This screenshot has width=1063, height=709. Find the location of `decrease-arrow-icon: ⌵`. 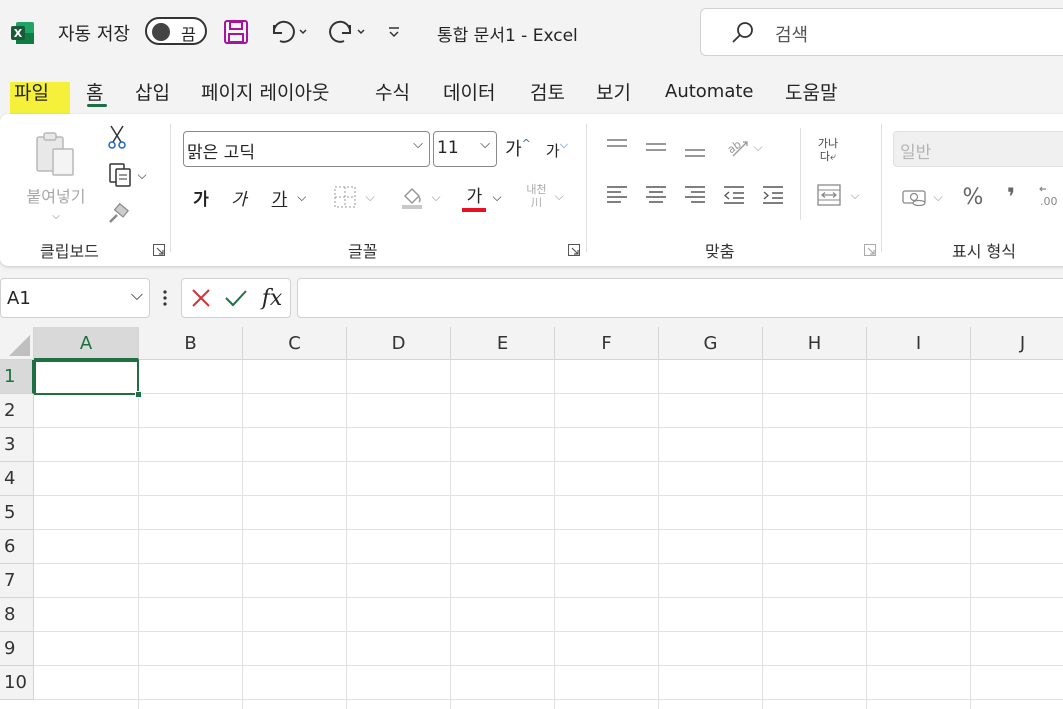

decrease-arrow-icon: ⌵ is located at coordinates (564, 144).